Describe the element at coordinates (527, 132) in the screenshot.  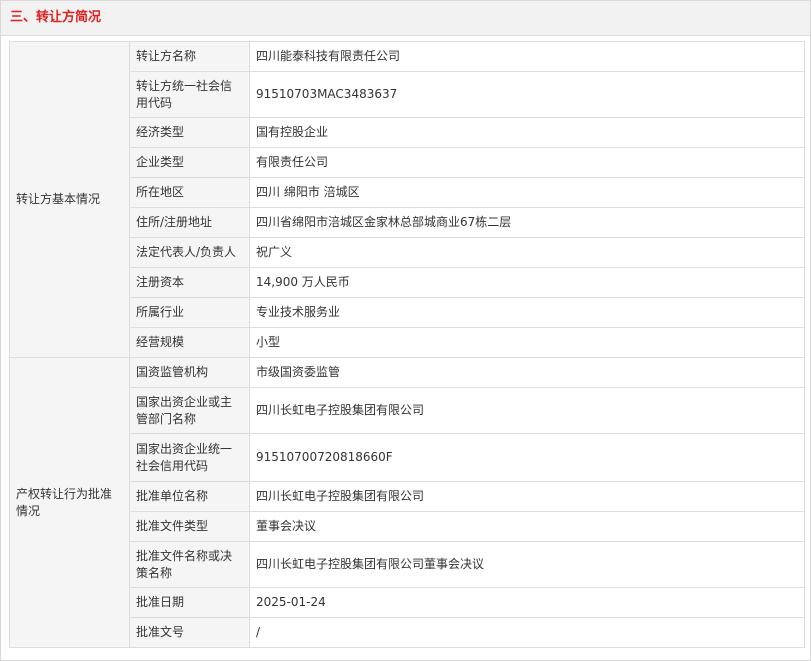
I see `row-value: 国有控股企业` at that location.